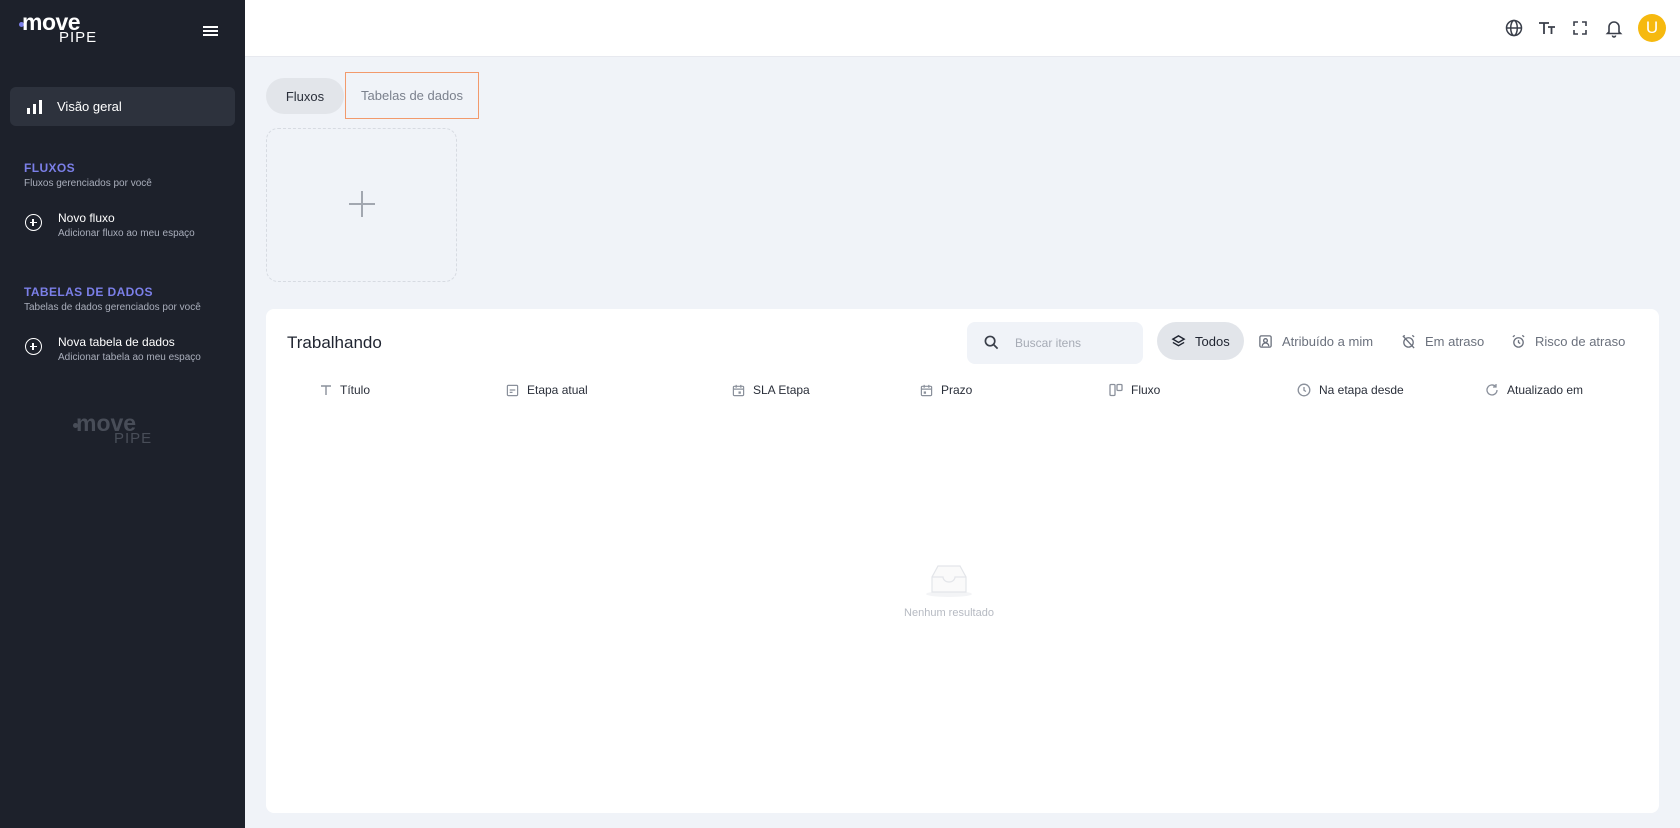  I want to click on column-flow: Fluxo, so click(1134, 390).